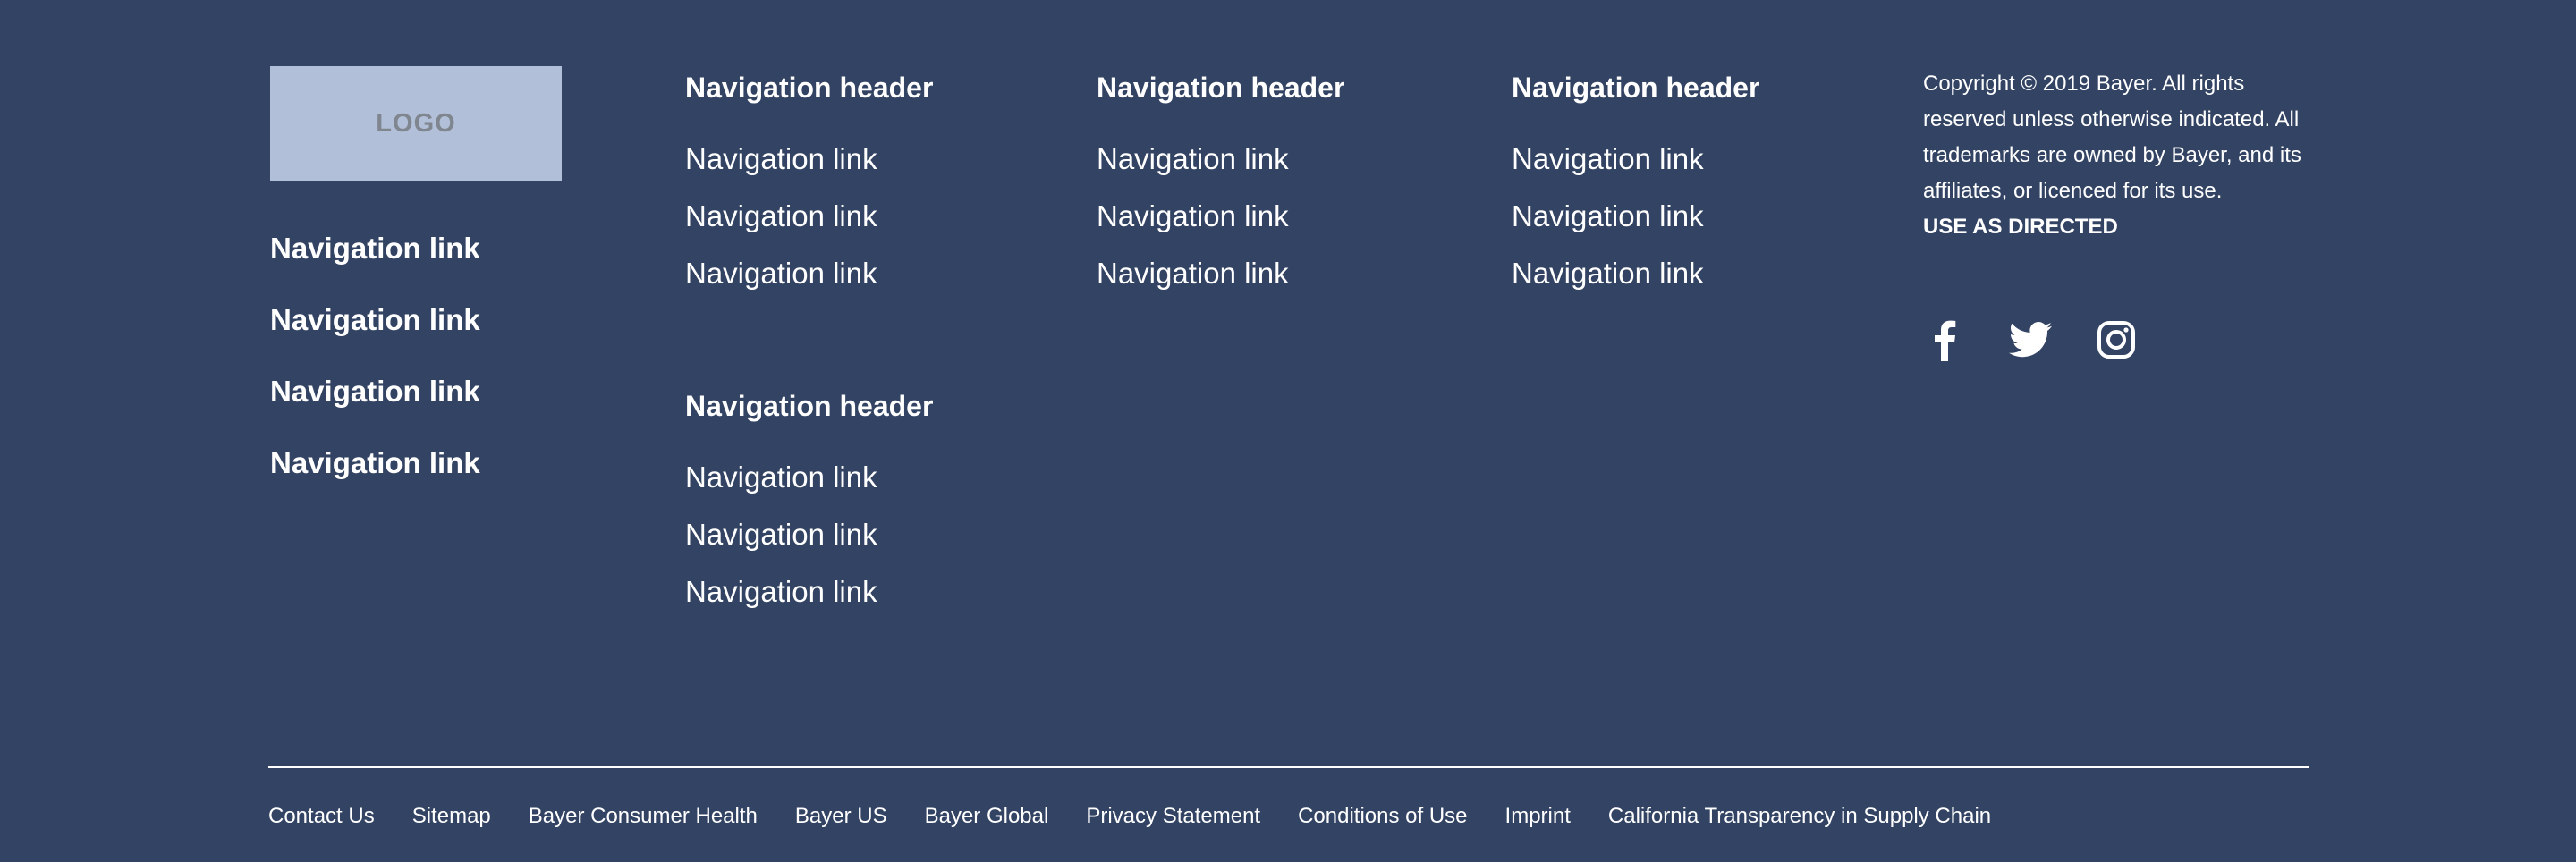 The width and height of the screenshot is (2576, 862). Describe the element at coordinates (2030, 340) in the screenshot. I see `twitter-icon` at that location.